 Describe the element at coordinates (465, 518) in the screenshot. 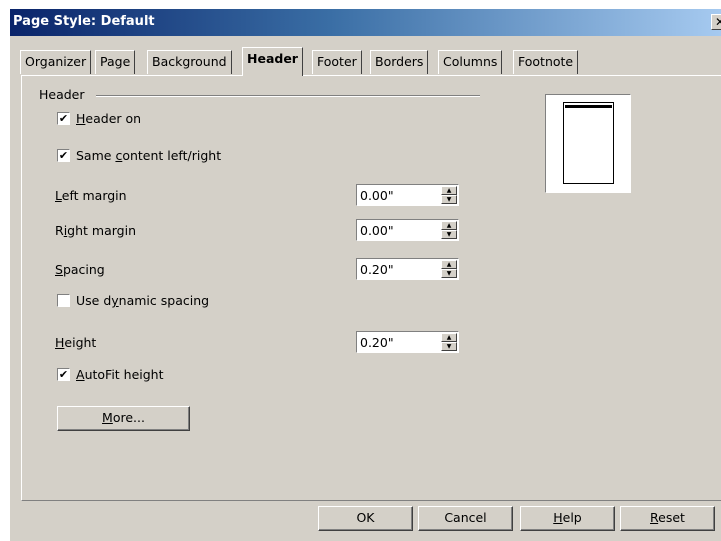

I see `cancel-button: Cancel` at that location.